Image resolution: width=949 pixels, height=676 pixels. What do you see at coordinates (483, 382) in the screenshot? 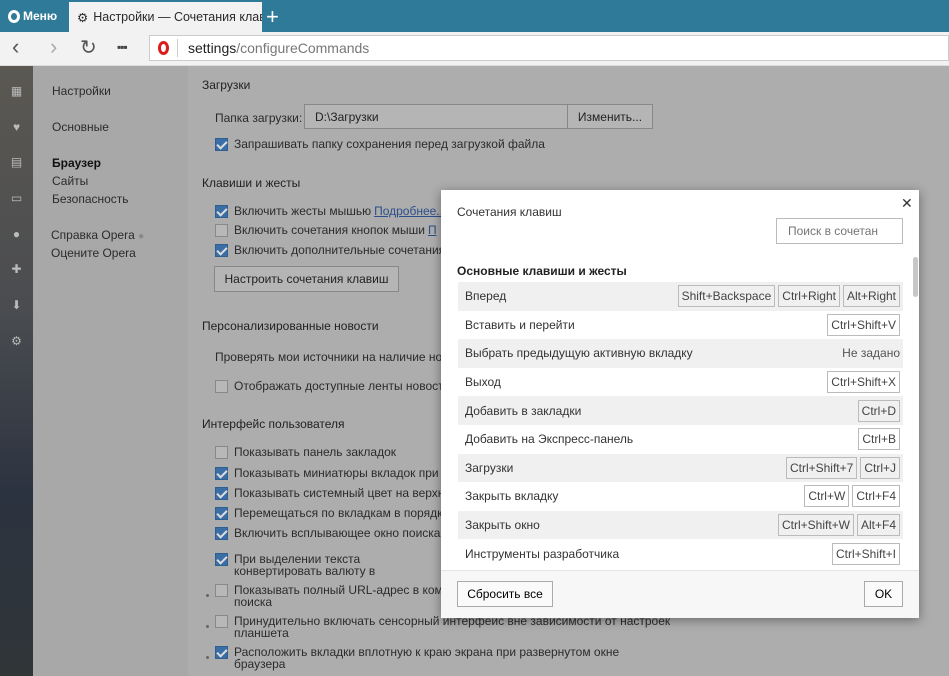
I see `shortcut-name: Выход` at bounding box center [483, 382].